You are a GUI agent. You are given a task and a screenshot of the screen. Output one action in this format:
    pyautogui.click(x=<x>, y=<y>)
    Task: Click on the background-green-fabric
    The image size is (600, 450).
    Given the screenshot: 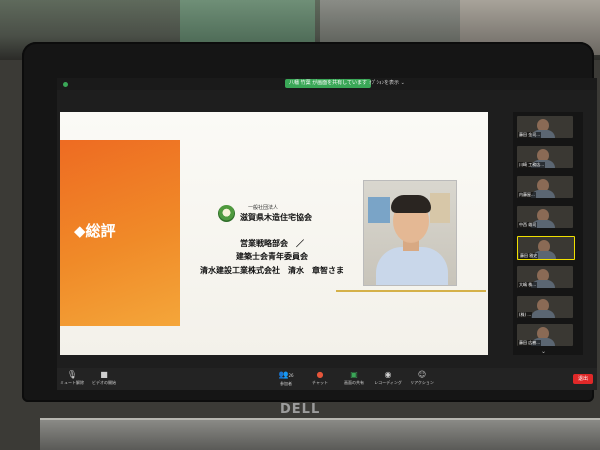 What is the action you would take?
    pyautogui.click(x=247, y=22)
    